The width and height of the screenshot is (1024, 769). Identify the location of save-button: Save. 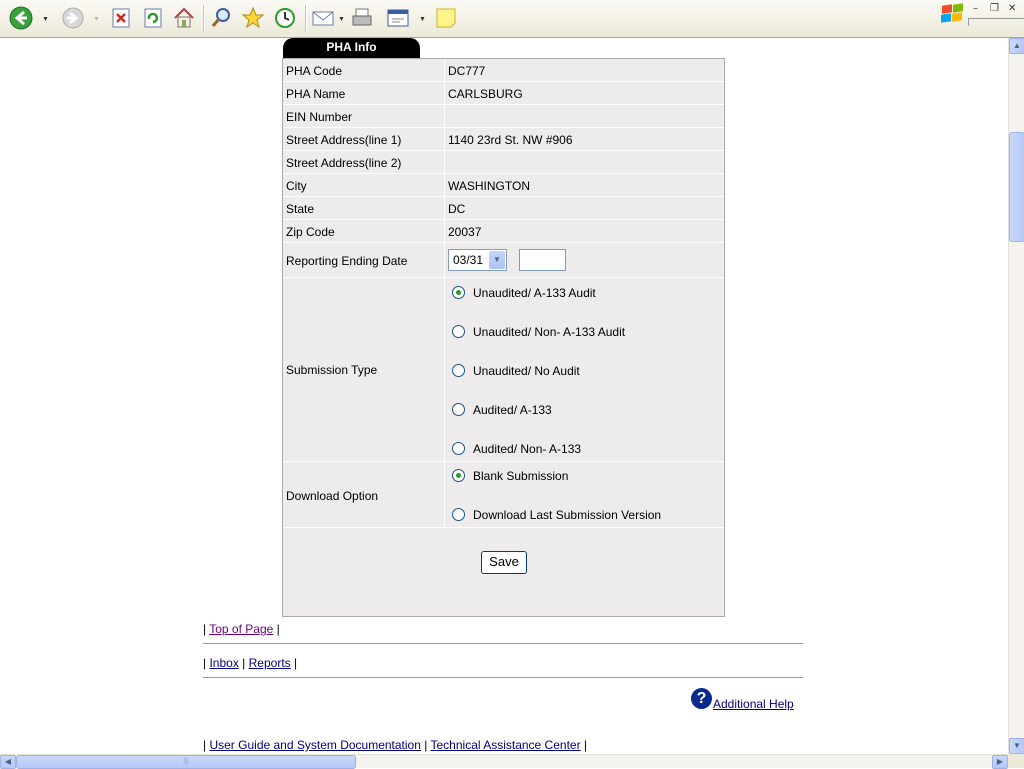
(504, 562).